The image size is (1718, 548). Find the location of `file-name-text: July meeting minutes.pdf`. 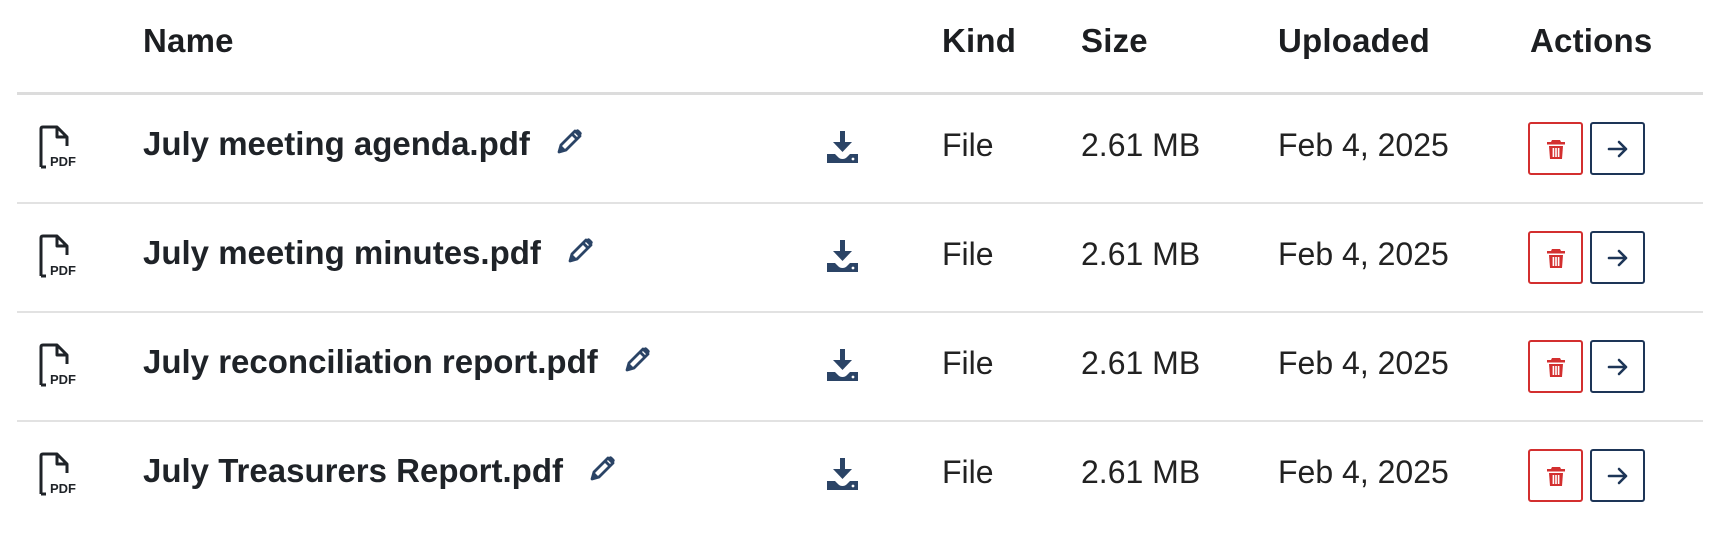

file-name-text: July meeting minutes.pdf is located at coordinates (342, 252).